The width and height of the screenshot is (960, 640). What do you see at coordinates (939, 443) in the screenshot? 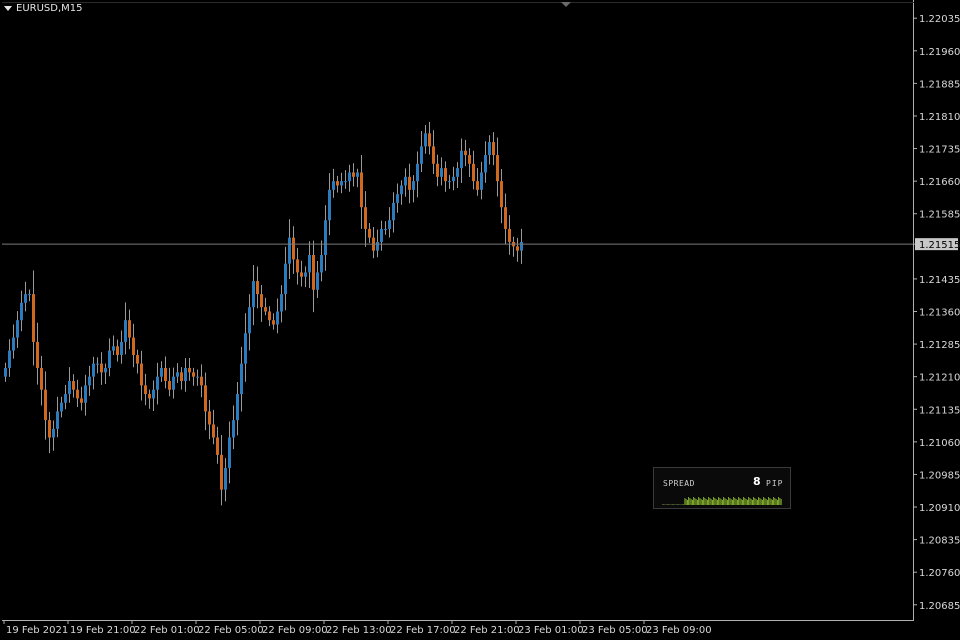
I see `price-tick-label: 1.21060` at bounding box center [939, 443].